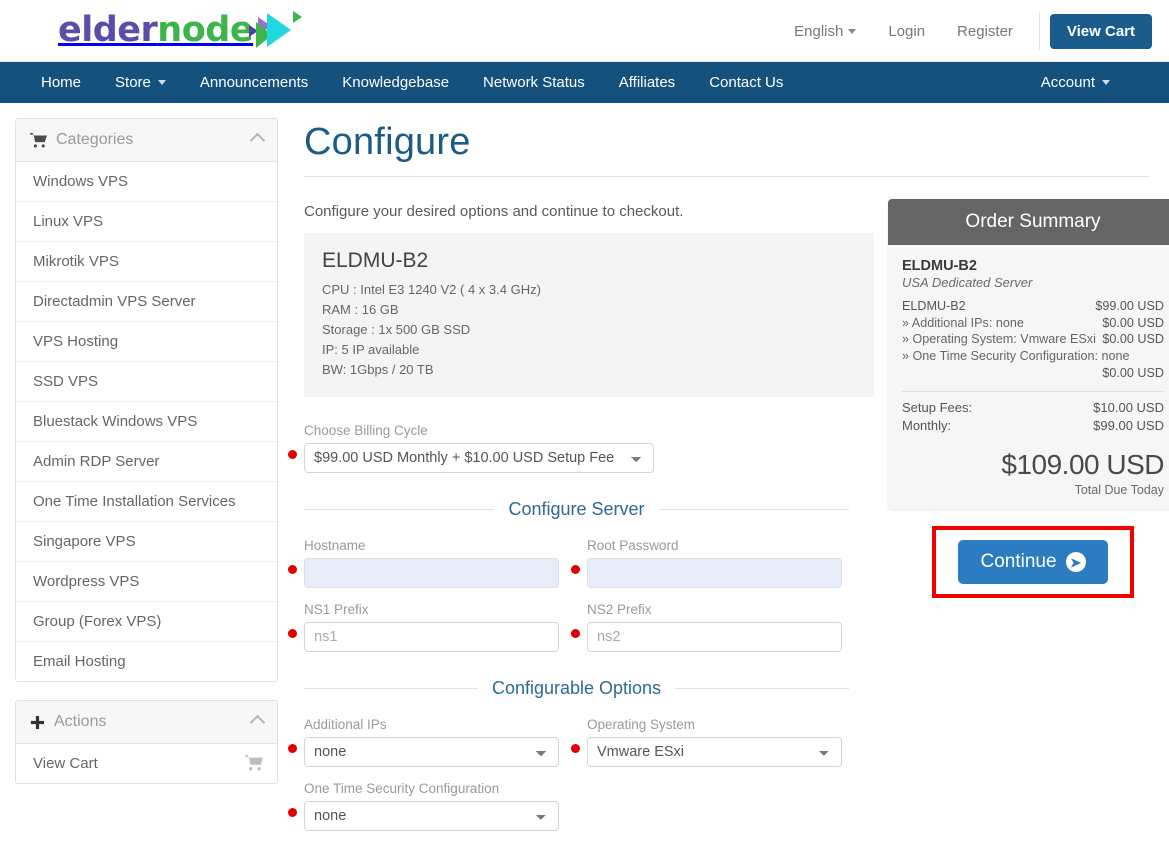 The image size is (1169, 842). I want to click on sidebar-item-ssd-vps: SSD VPS, so click(146, 381).